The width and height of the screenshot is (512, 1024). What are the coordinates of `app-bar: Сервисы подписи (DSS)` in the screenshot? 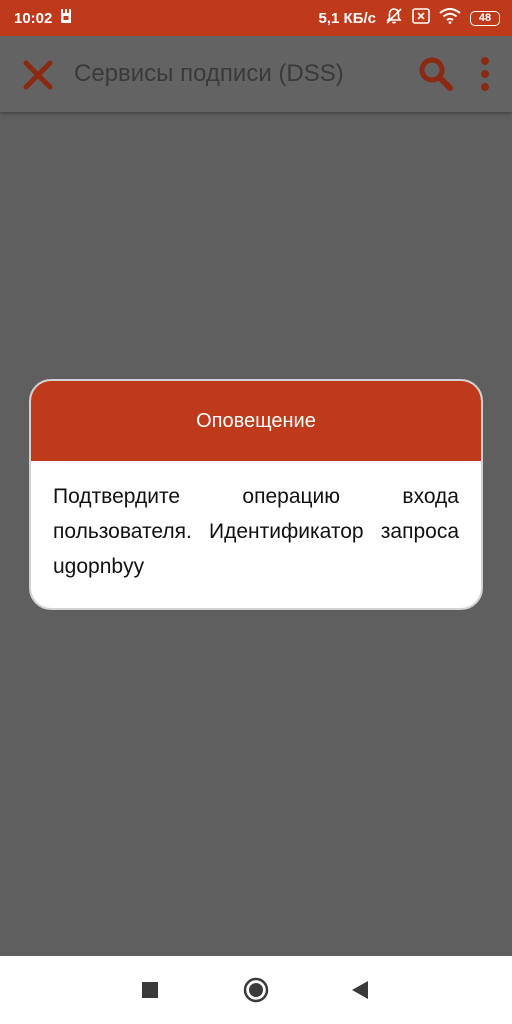 It's located at (256, 74).